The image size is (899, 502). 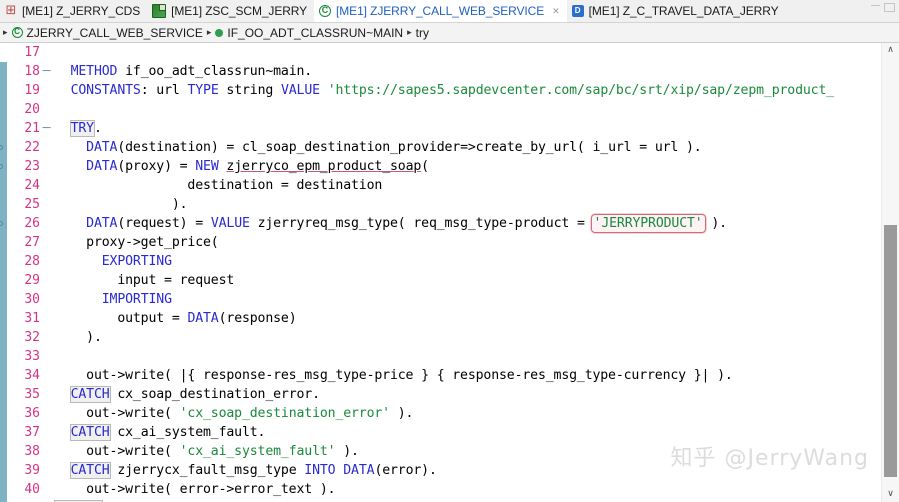 What do you see at coordinates (422, 33) in the screenshot?
I see `breadcrumb-item-2: try` at bounding box center [422, 33].